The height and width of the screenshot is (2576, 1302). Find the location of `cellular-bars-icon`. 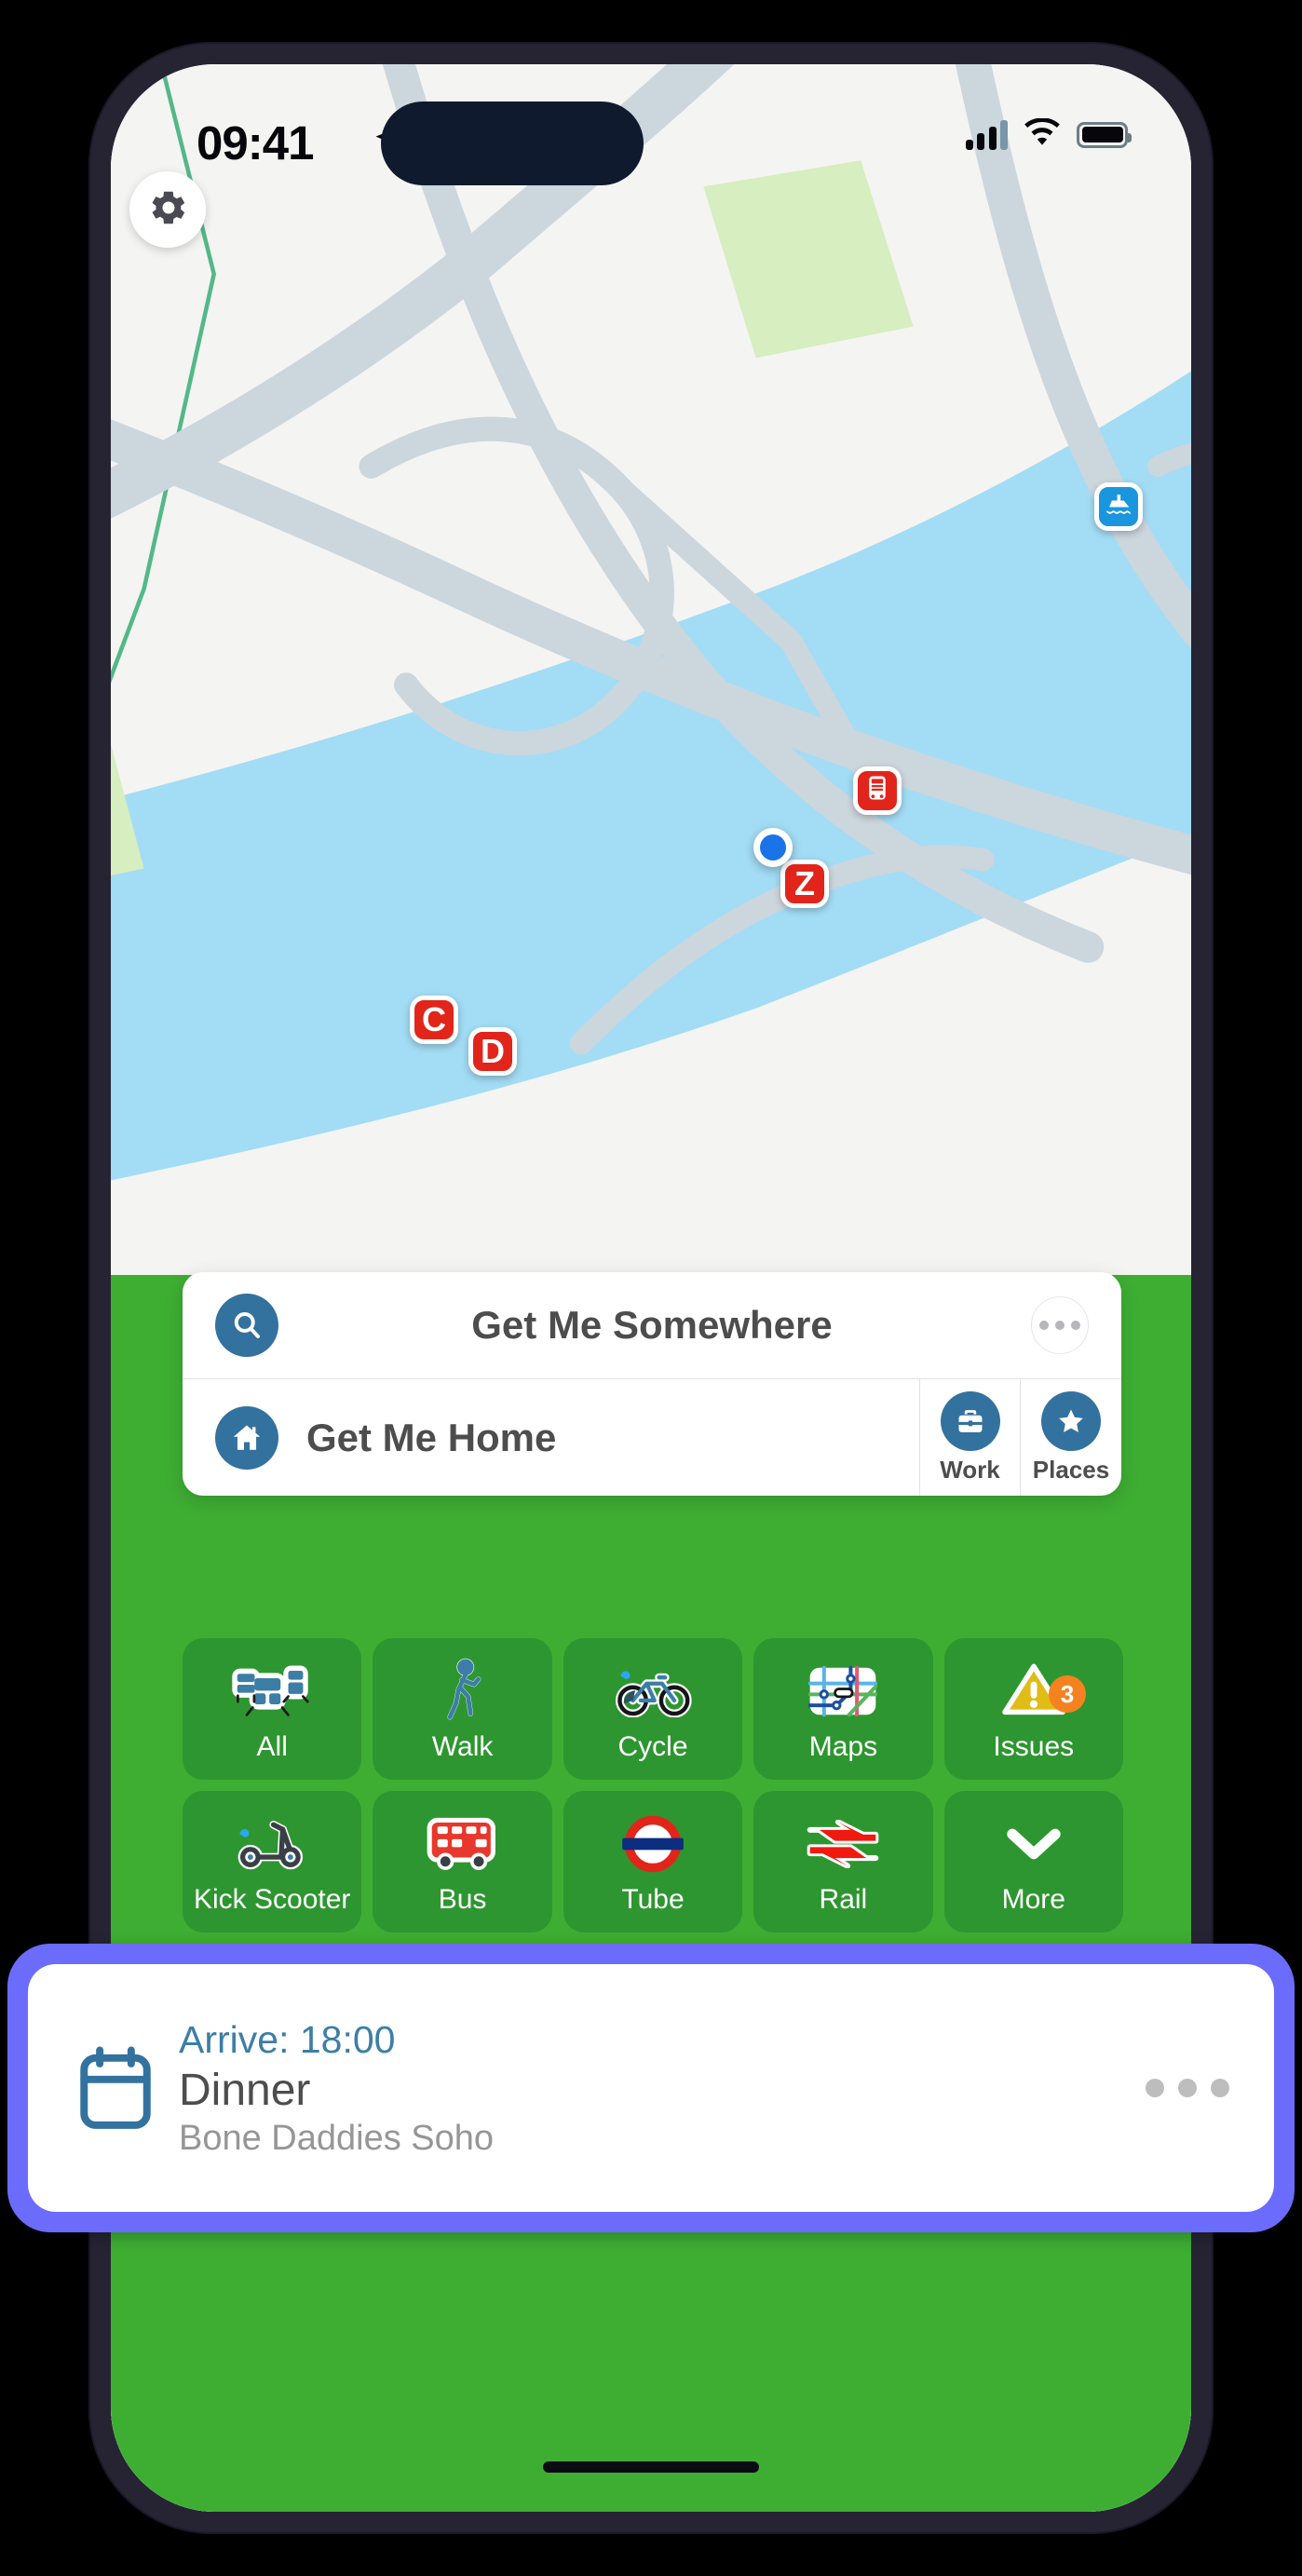

cellular-bars-icon is located at coordinates (986, 134).